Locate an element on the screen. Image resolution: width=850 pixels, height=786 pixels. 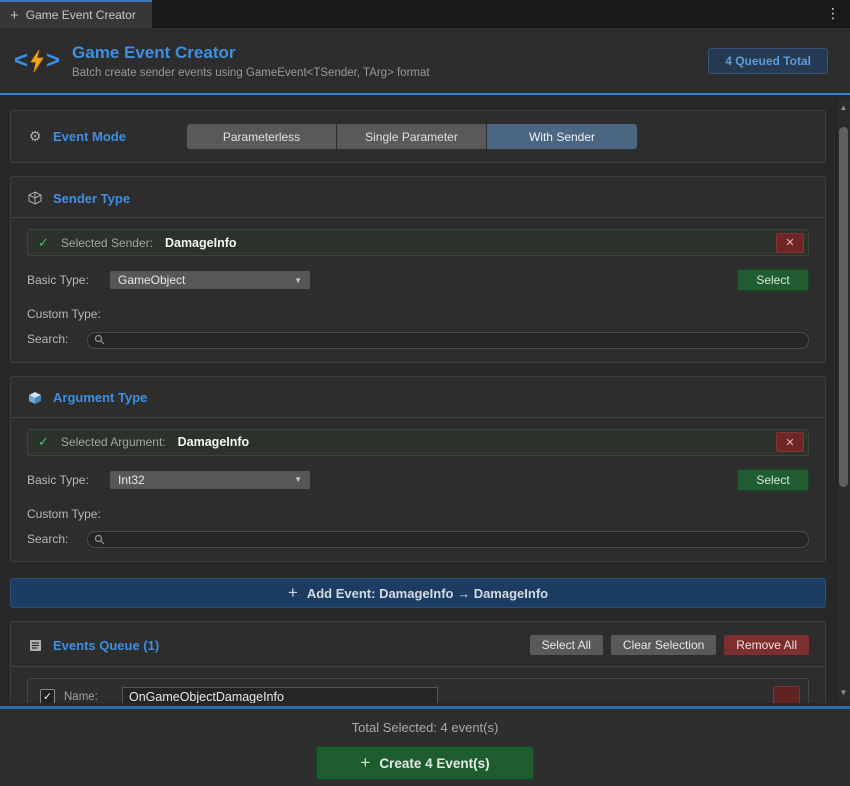
vertical-scrollbar: ▲ ▼ is located at coordinates (843, 400).